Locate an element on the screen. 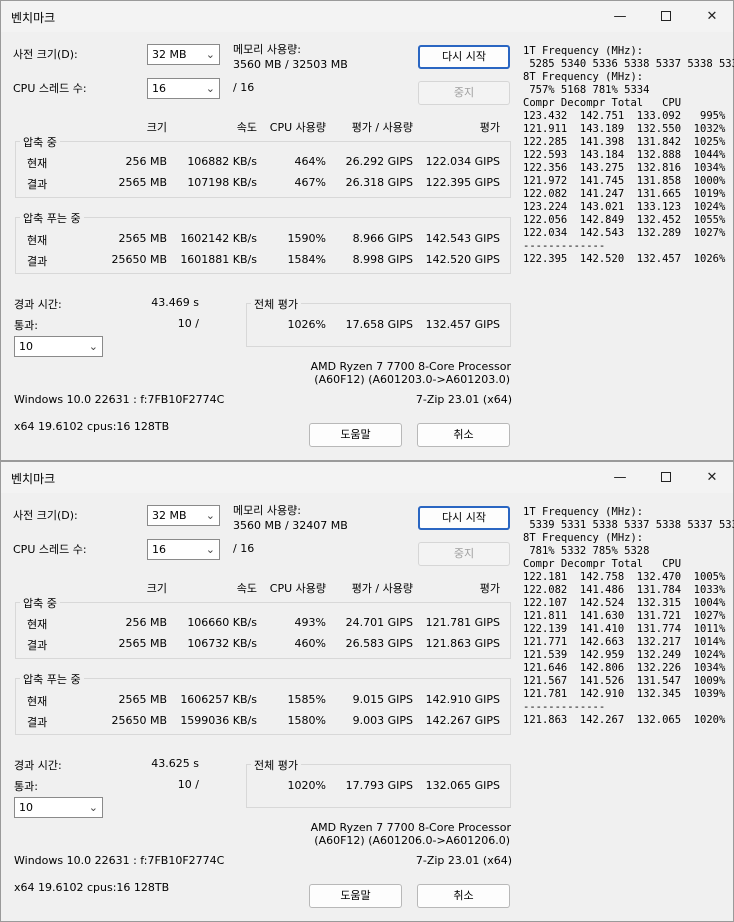 Image resolution: width=734 pixels, height=922 pixels. row-rating-usage: 9.003 GIPS is located at coordinates (382, 720).